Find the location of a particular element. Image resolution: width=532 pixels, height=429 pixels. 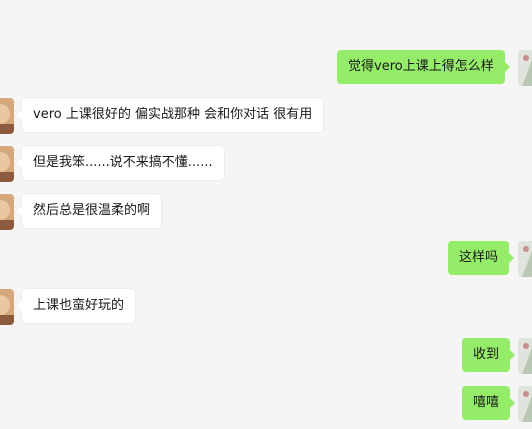

message-row-outgoing: 嘻嘻 is located at coordinates (266, 404).